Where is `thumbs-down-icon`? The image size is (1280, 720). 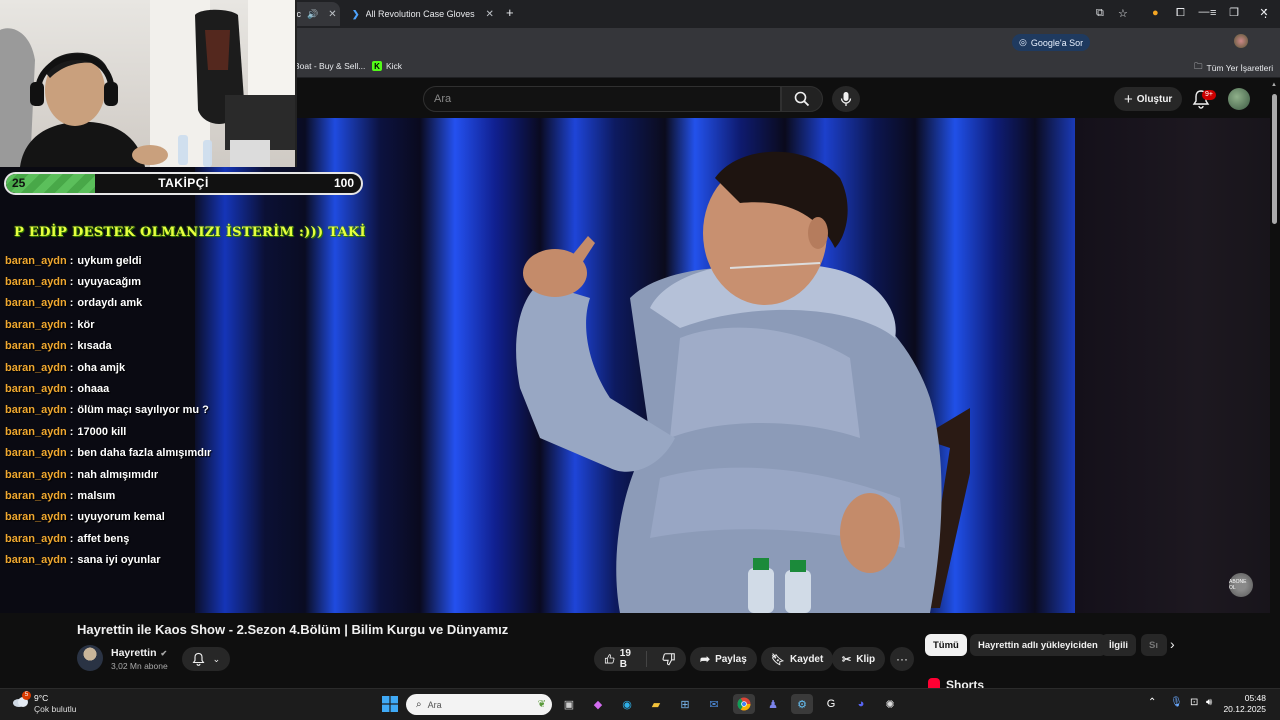
thumbs-down-icon is located at coordinates (668, 659).